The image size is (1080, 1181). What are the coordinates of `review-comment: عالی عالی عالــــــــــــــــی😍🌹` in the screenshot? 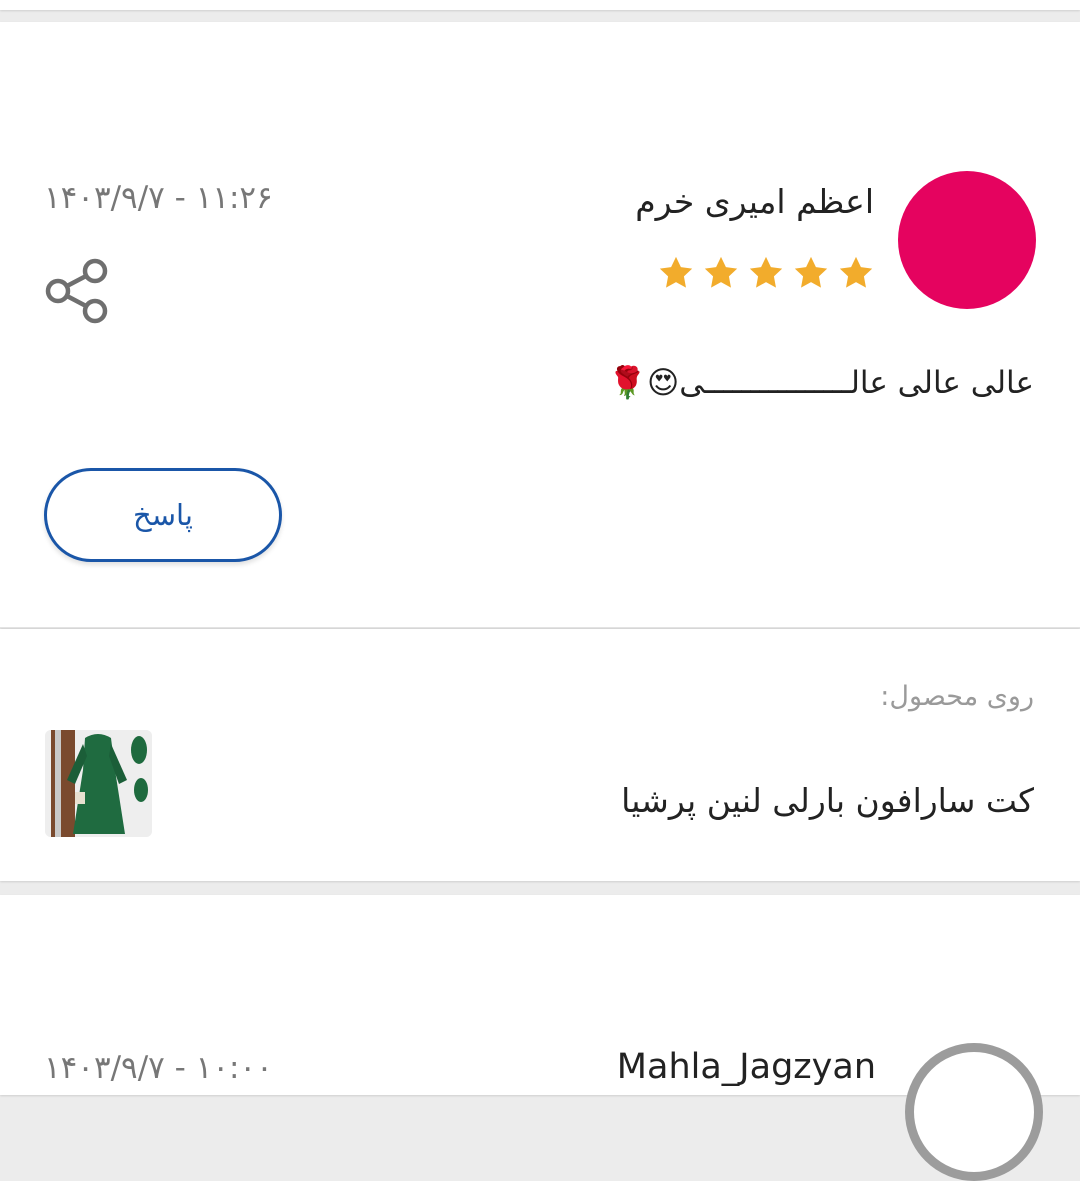 It's located at (821, 383).